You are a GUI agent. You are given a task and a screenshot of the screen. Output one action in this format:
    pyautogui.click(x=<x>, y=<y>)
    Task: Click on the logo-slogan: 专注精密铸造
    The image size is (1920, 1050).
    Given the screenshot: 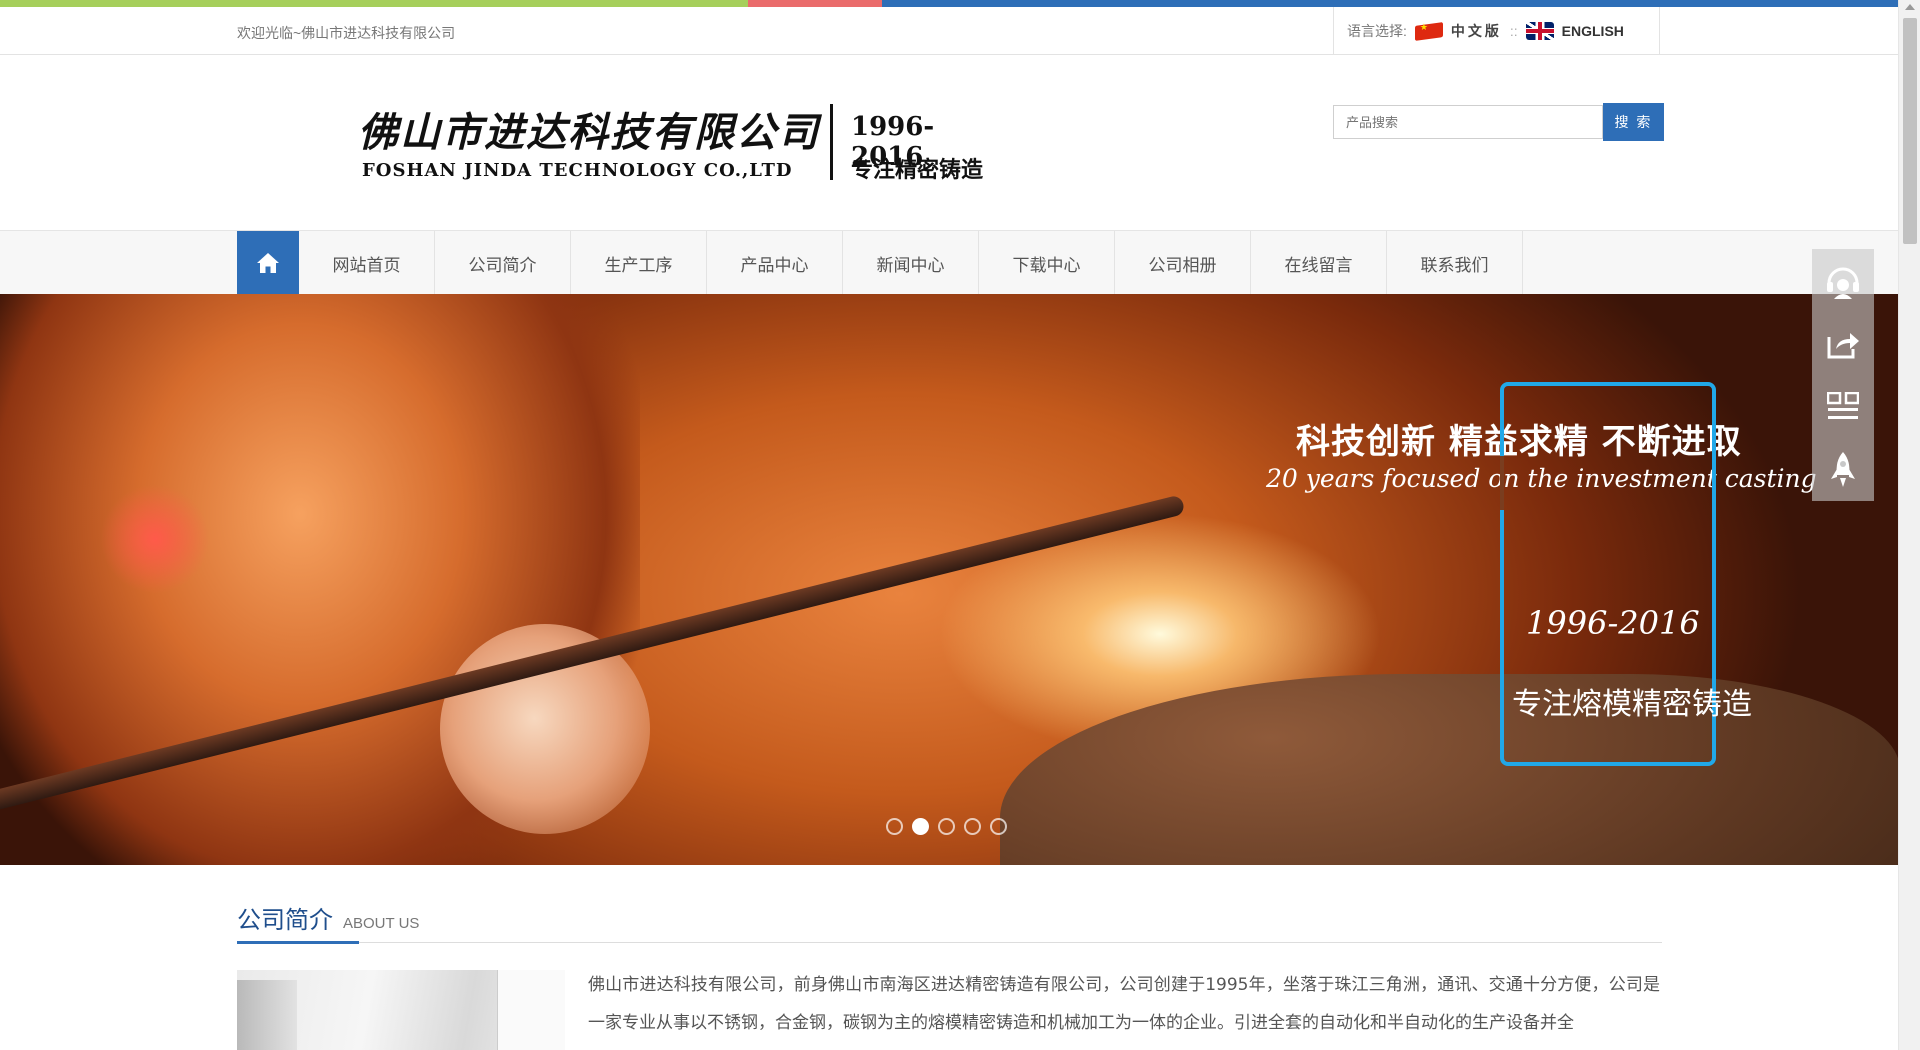 What is the action you would take?
    pyautogui.click(x=917, y=170)
    